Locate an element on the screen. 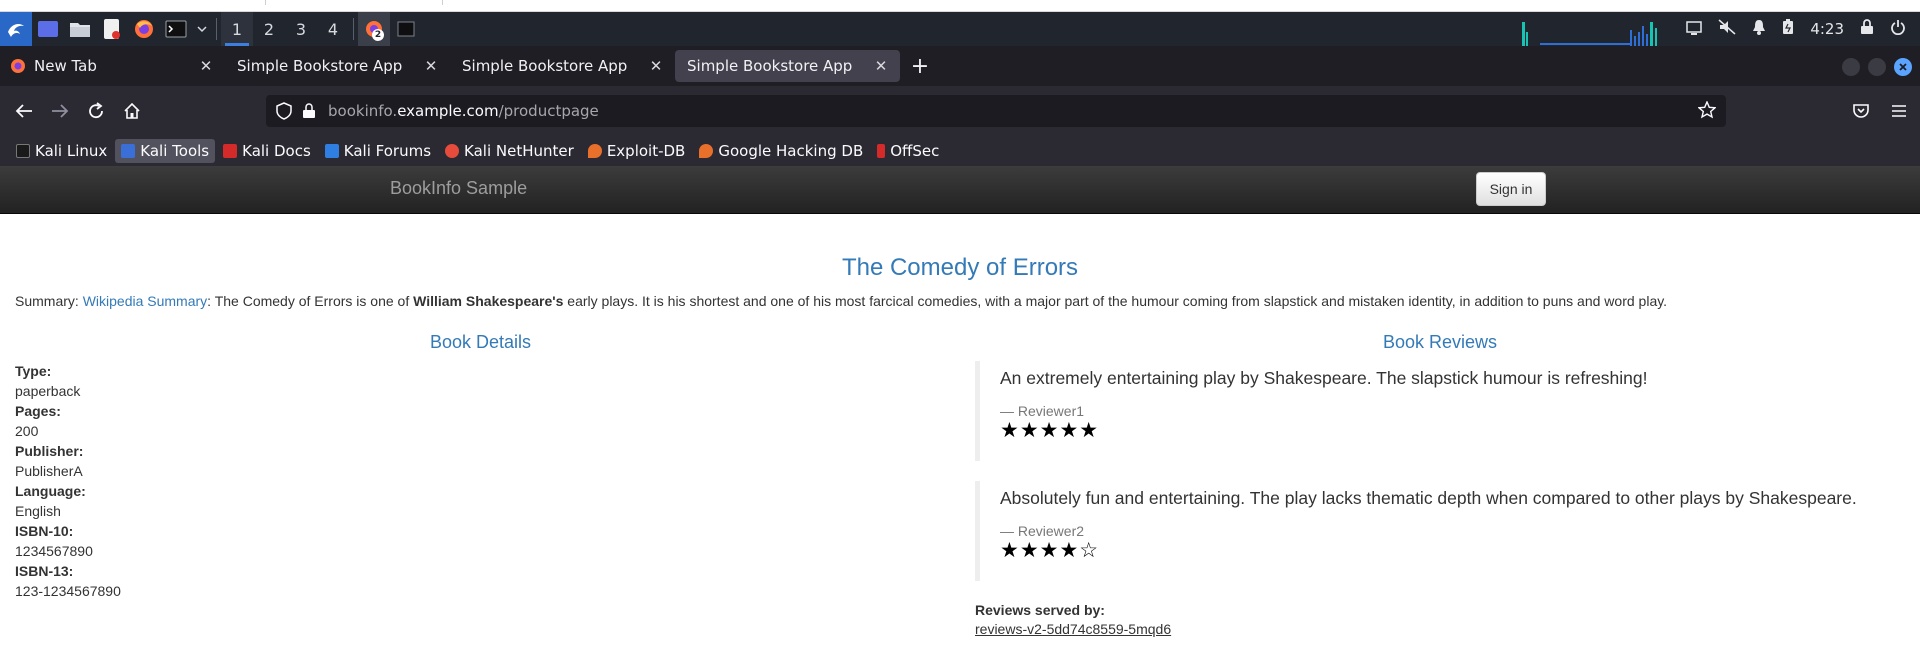 Image resolution: width=1920 pixels, height=667 pixels. display-icon is located at coordinates (1694, 29).